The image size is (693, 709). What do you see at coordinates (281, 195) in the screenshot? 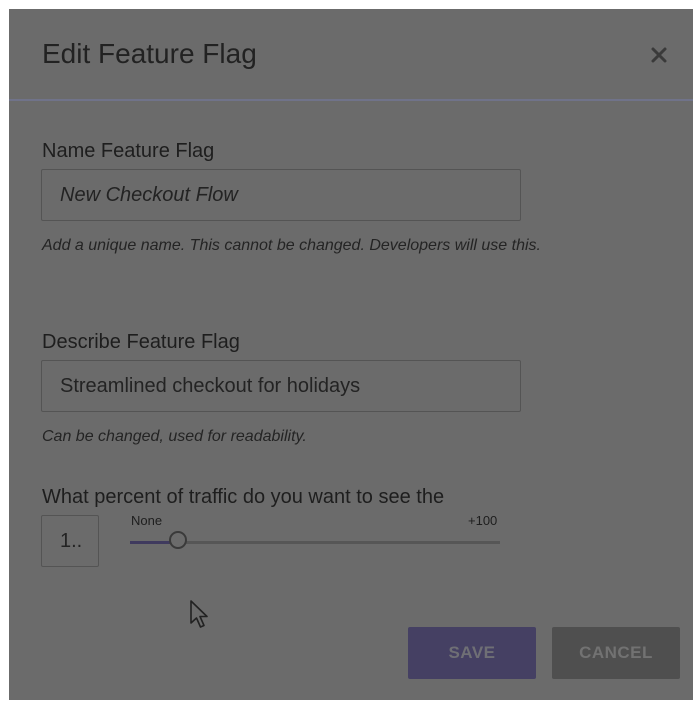
I see `name-input` at bounding box center [281, 195].